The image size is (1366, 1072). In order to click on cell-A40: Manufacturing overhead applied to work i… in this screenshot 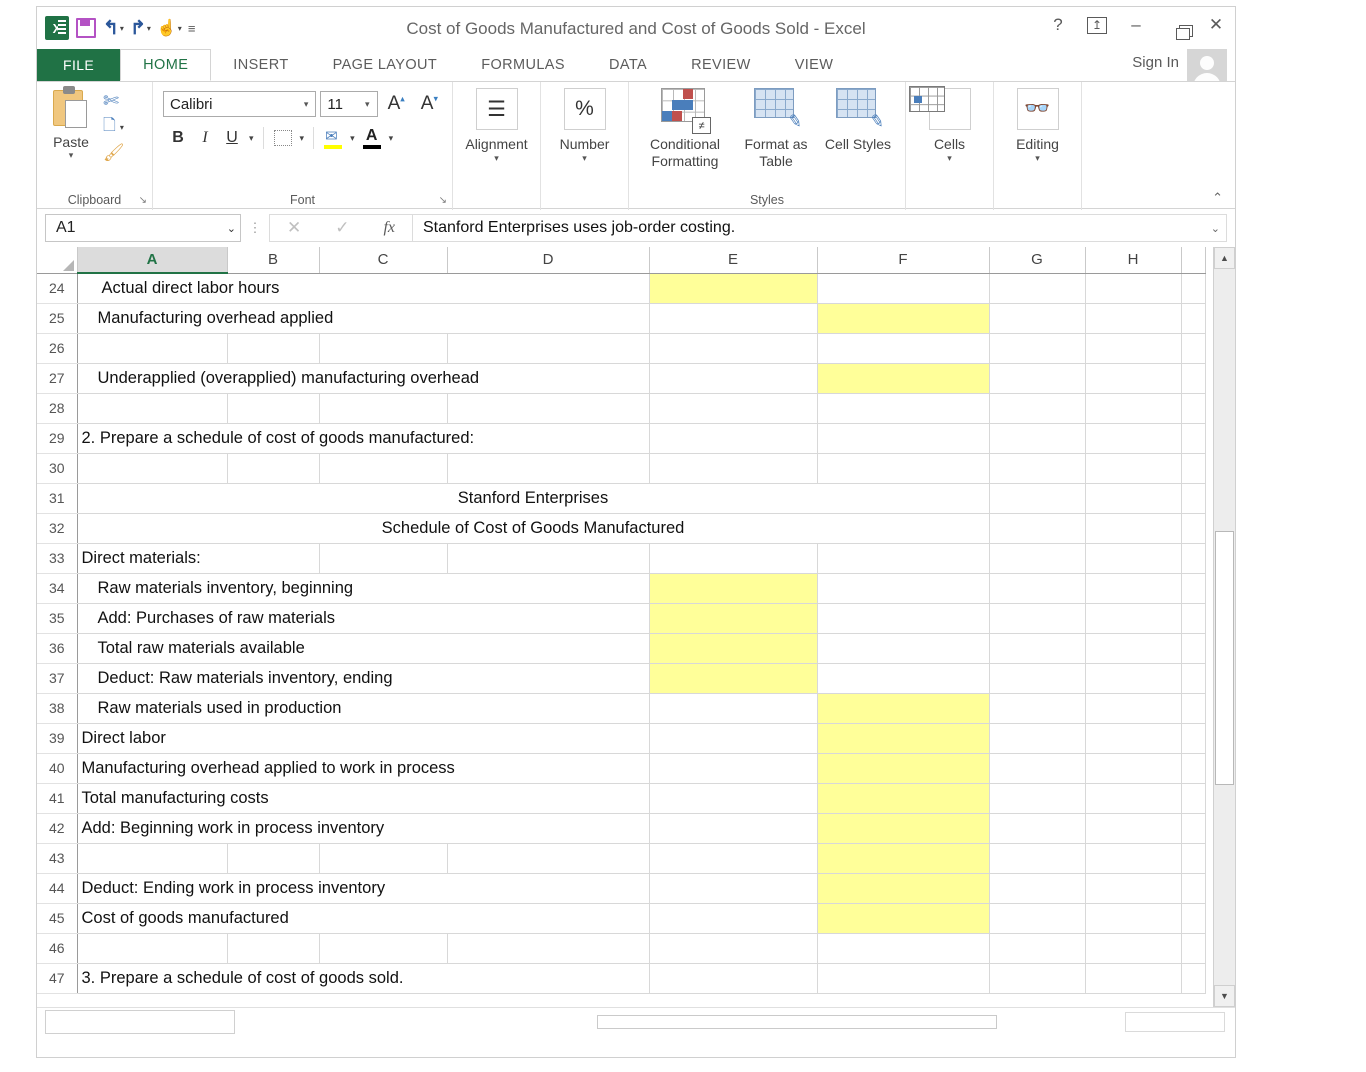, I will do `click(363, 768)`.